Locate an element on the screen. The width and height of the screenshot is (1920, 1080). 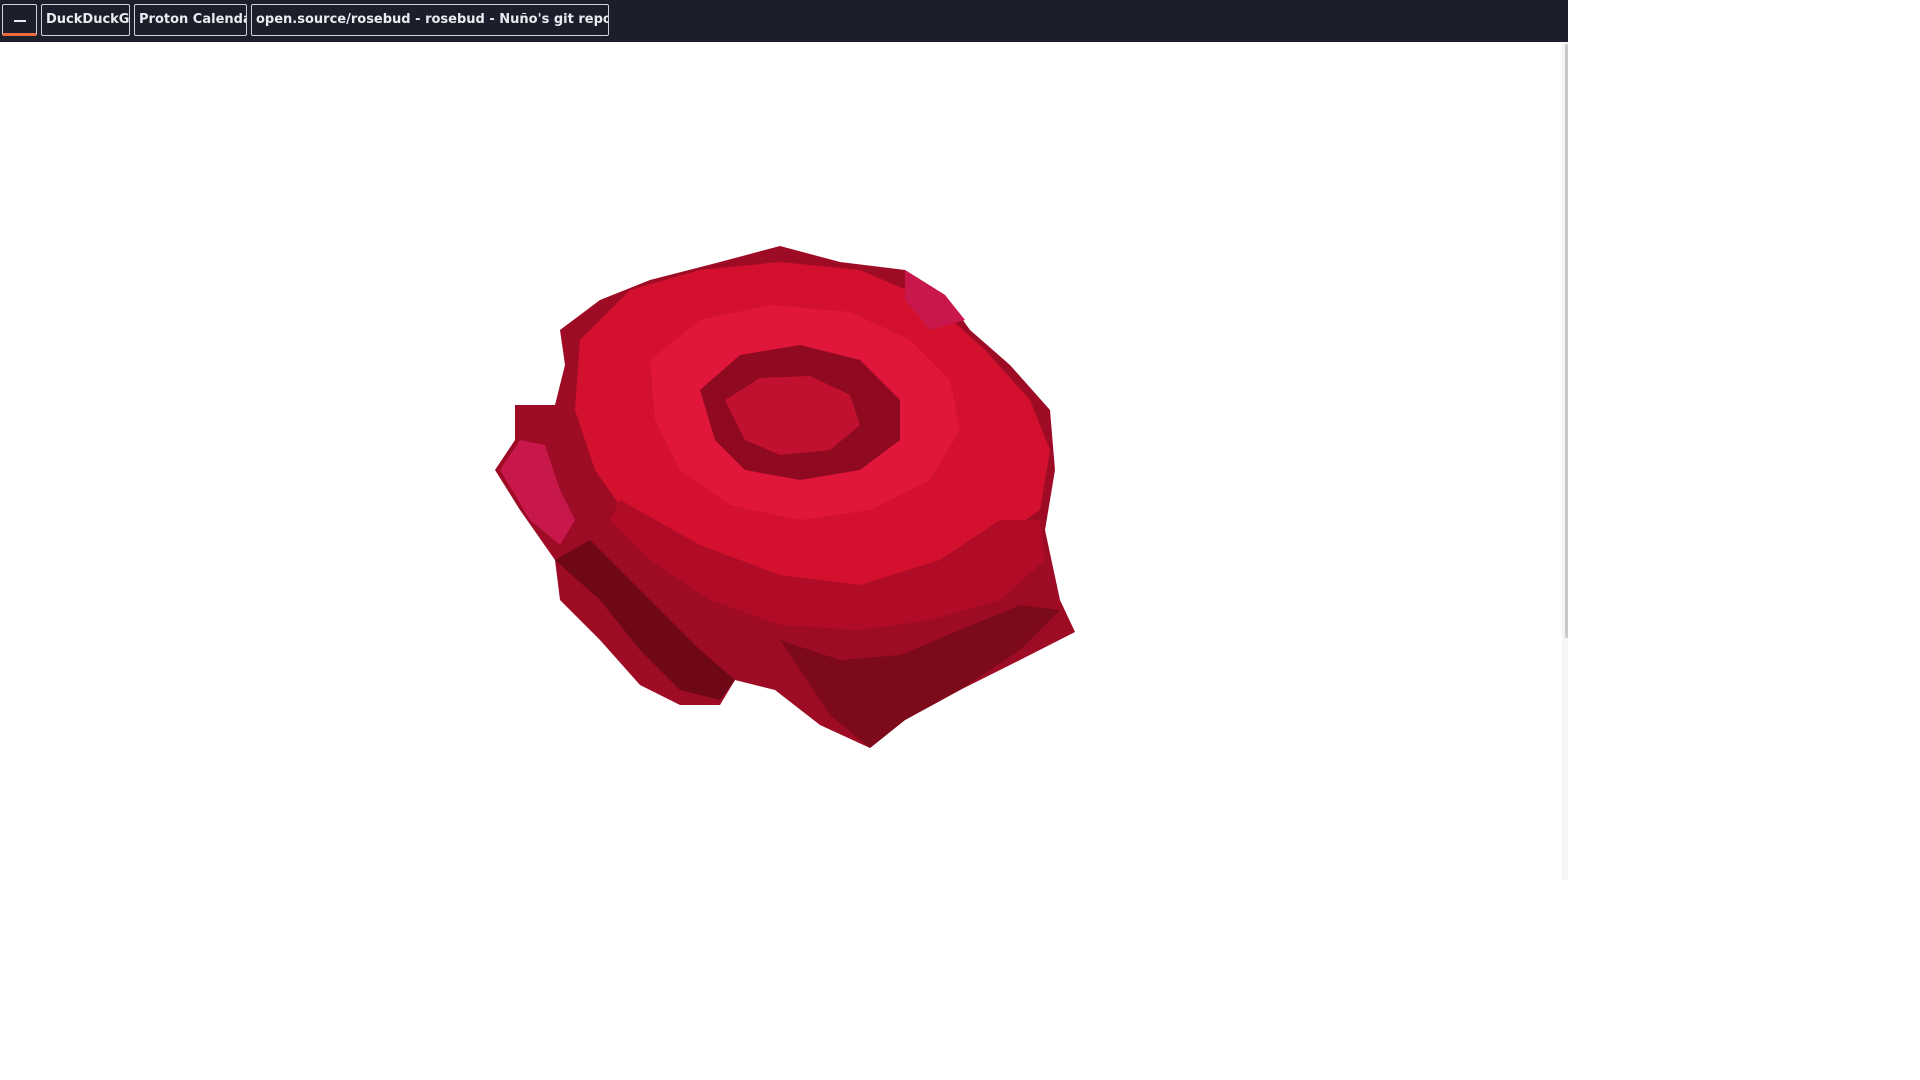
menu-button is located at coordinates (19, 20).